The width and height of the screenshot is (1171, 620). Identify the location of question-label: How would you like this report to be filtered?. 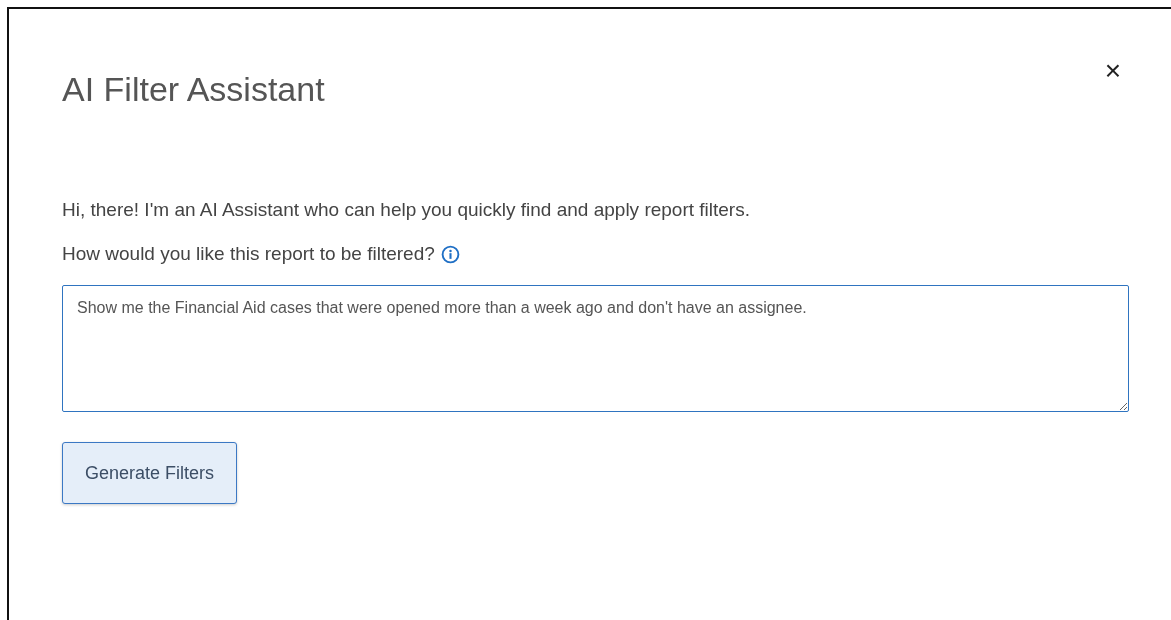
(248, 254).